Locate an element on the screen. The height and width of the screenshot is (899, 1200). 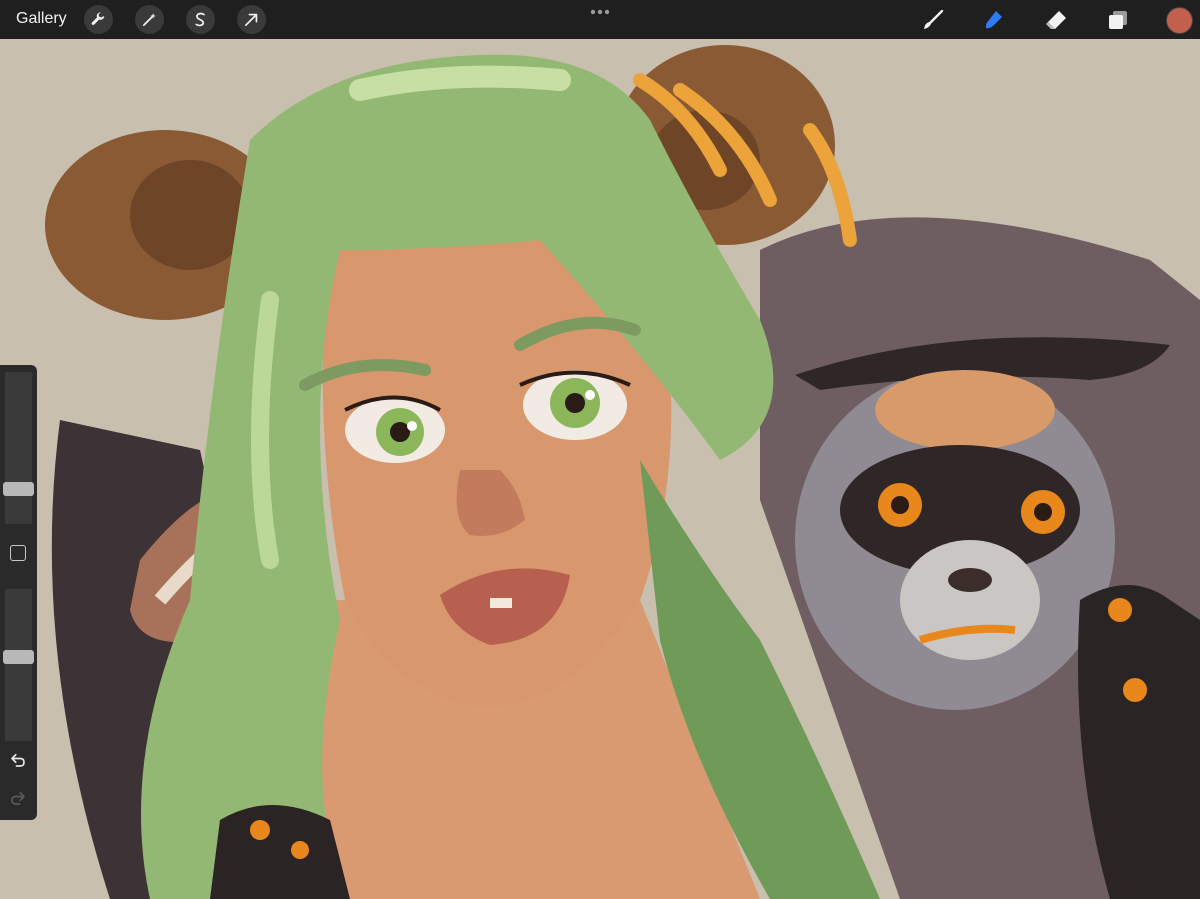
ellipsis-icon is located at coordinates (600, 12).